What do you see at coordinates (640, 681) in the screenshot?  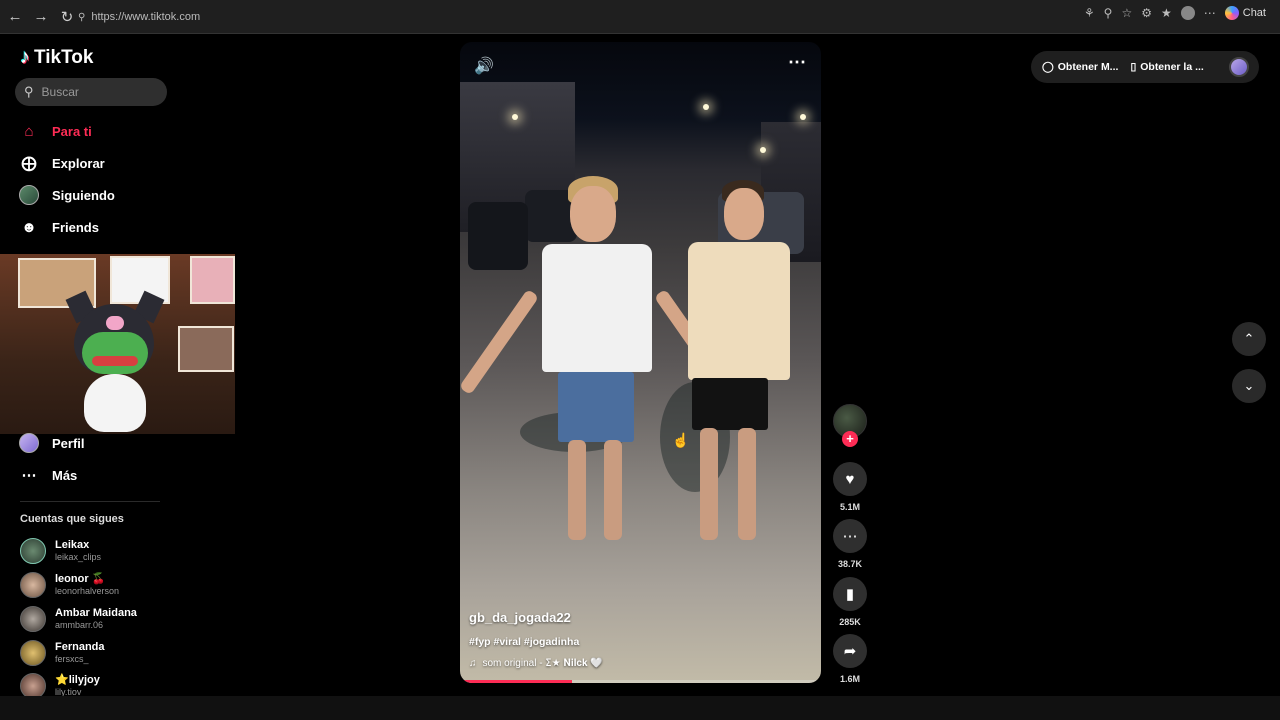 I see `video-progress-bar` at bounding box center [640, 681].